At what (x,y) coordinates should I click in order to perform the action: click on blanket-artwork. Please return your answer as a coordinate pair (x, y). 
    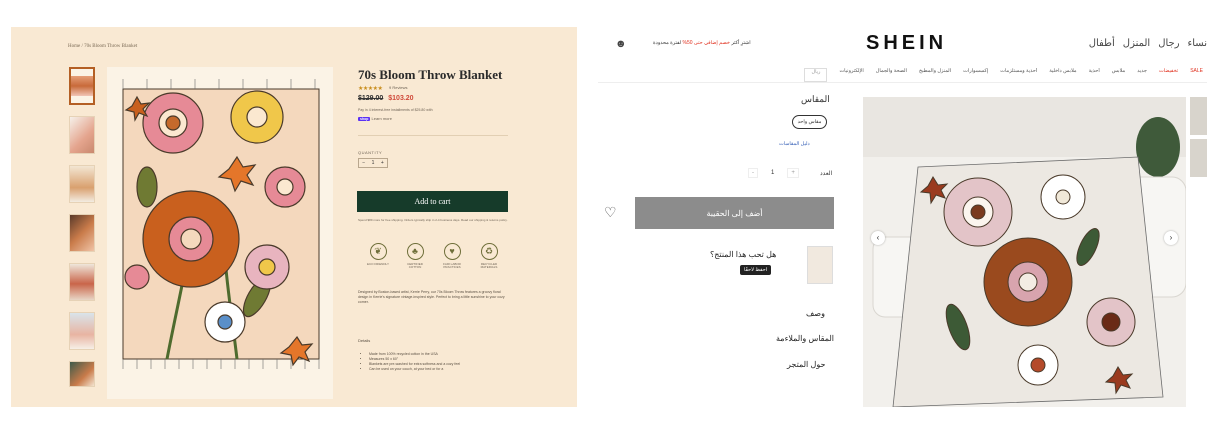
    Looking at the image, I should click on (221, 224).